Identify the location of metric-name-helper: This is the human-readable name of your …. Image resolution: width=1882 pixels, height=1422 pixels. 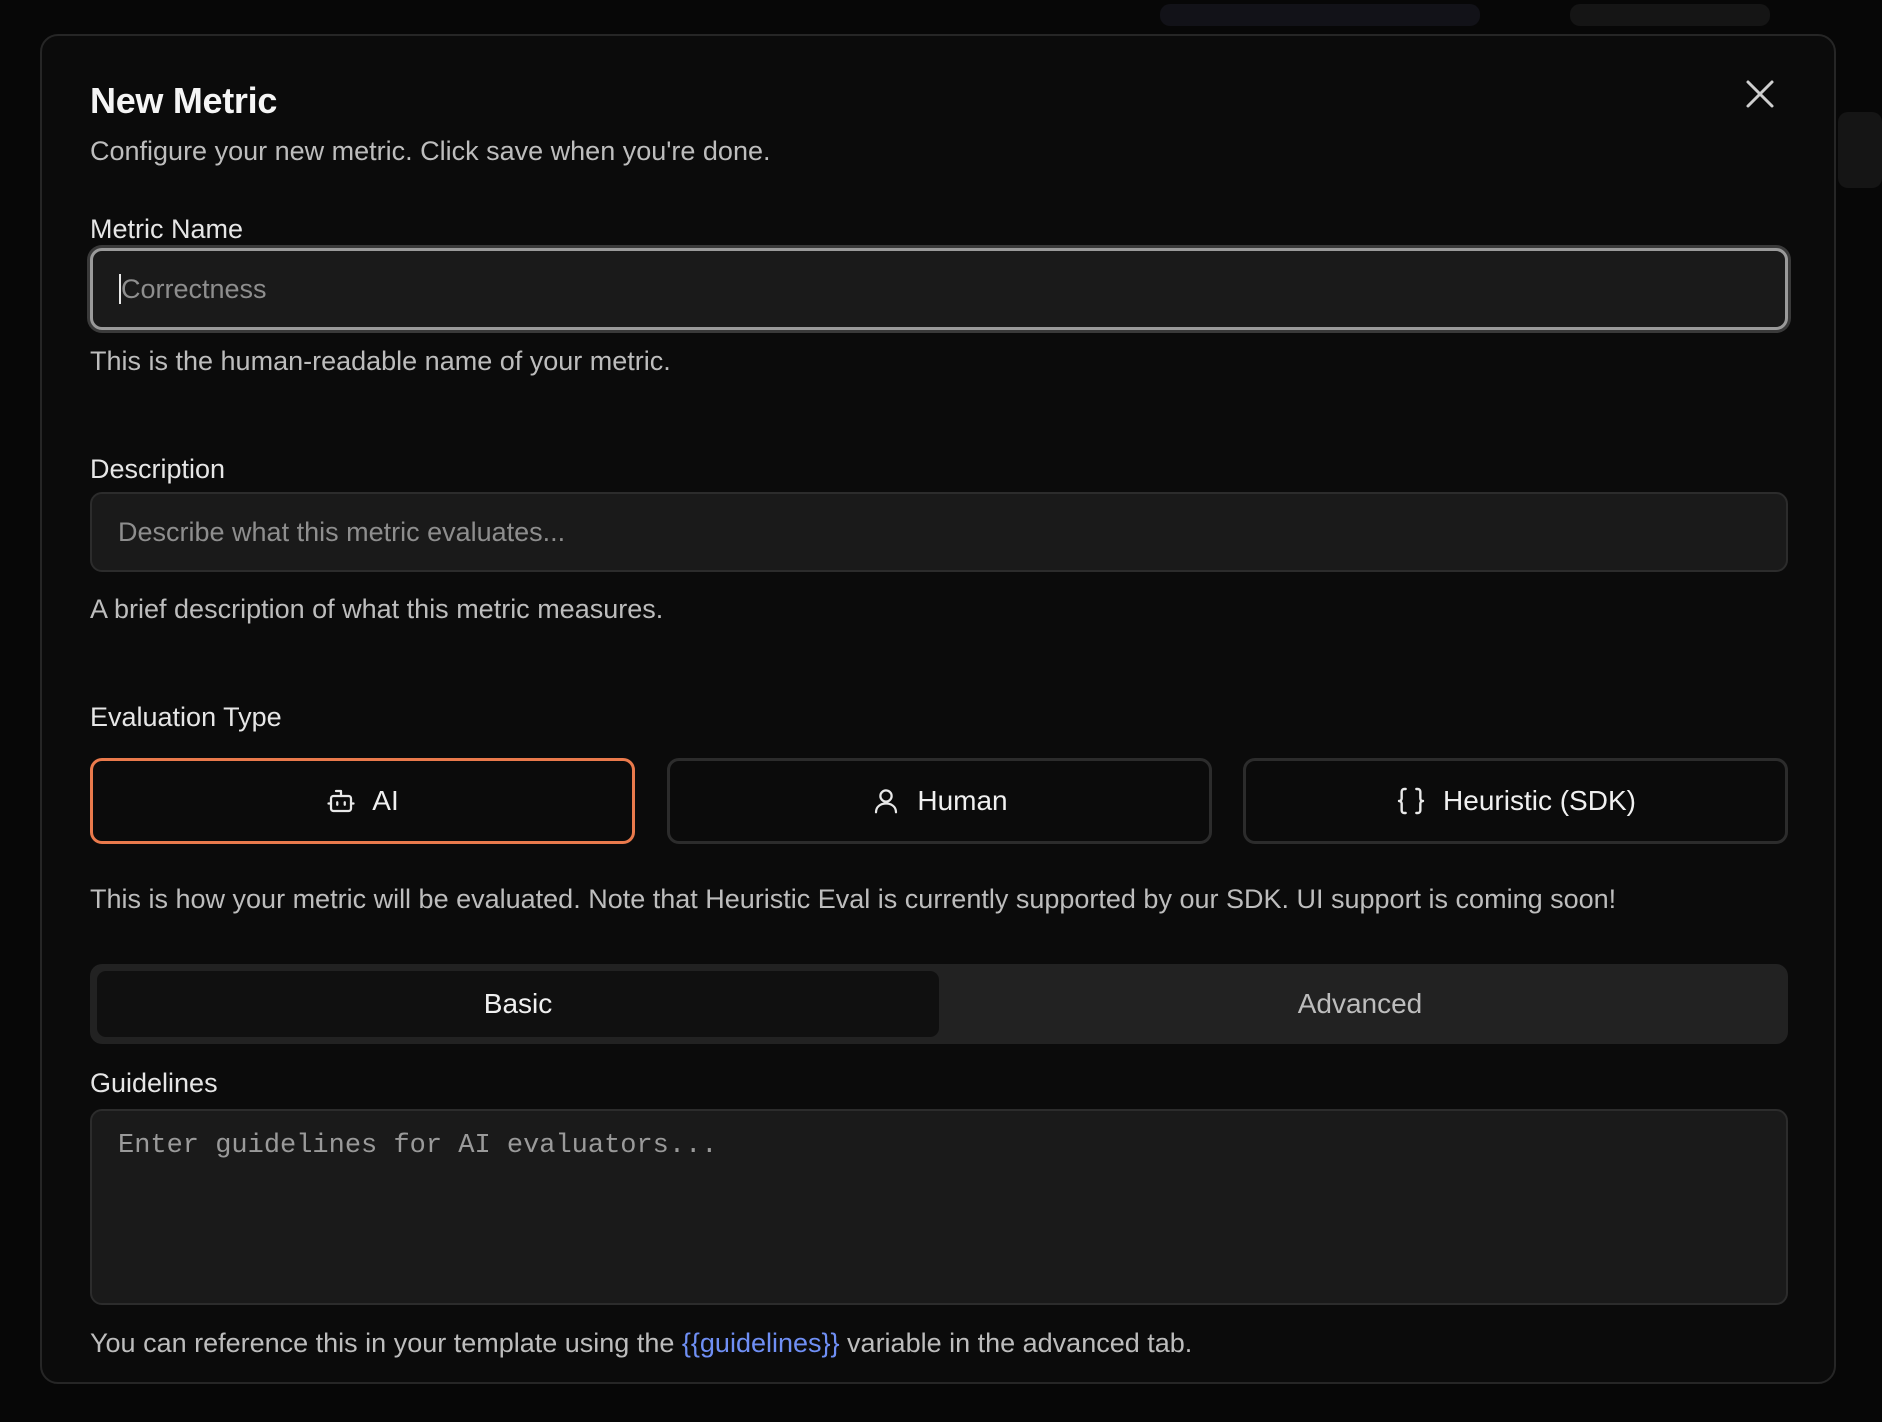
(380, 361).